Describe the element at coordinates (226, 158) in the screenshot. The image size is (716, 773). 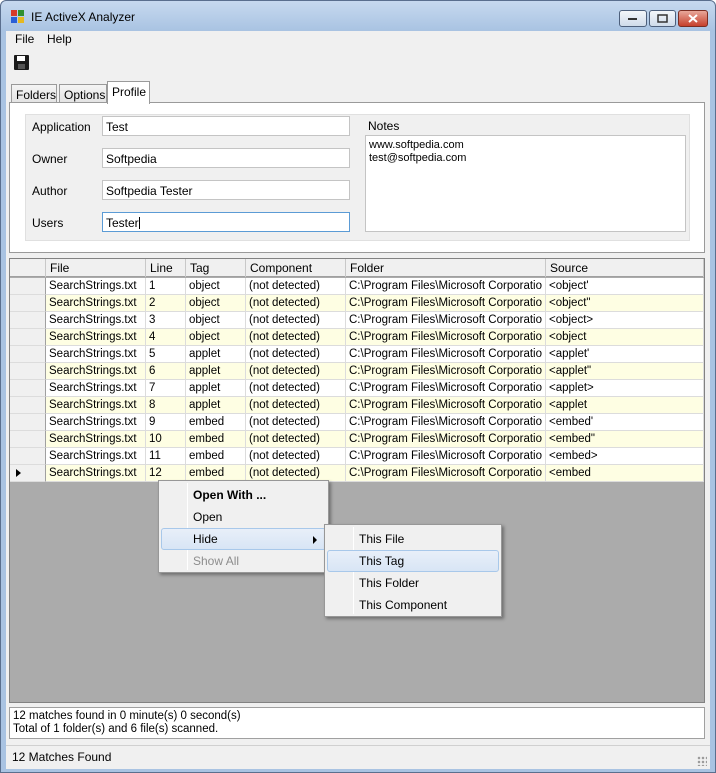
I see `owner-field: Softpedia` at that location.